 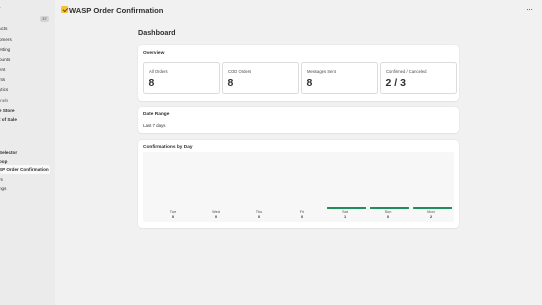 What do you see at coordinates (156, 114) in the screenshot?
I see `date-range-title: Date Range` at bounding box center [156, 114].